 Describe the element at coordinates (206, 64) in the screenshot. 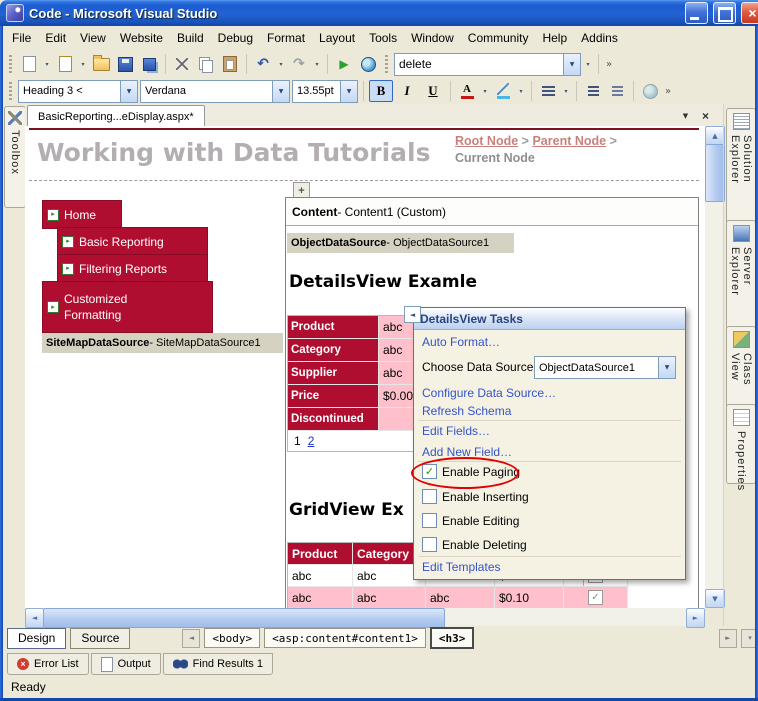

I see `copy-button` at that location.